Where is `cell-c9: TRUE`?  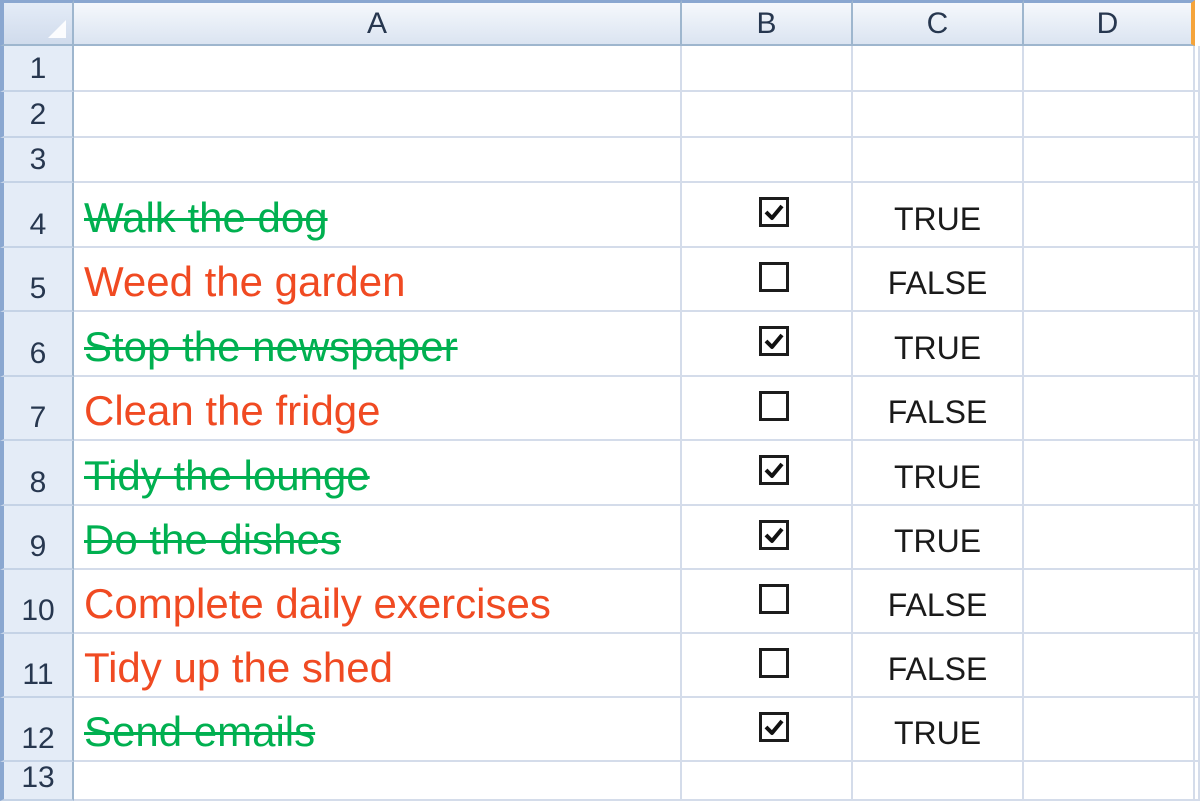 cell-c9: TRUE is located at coordinates (938, 538).